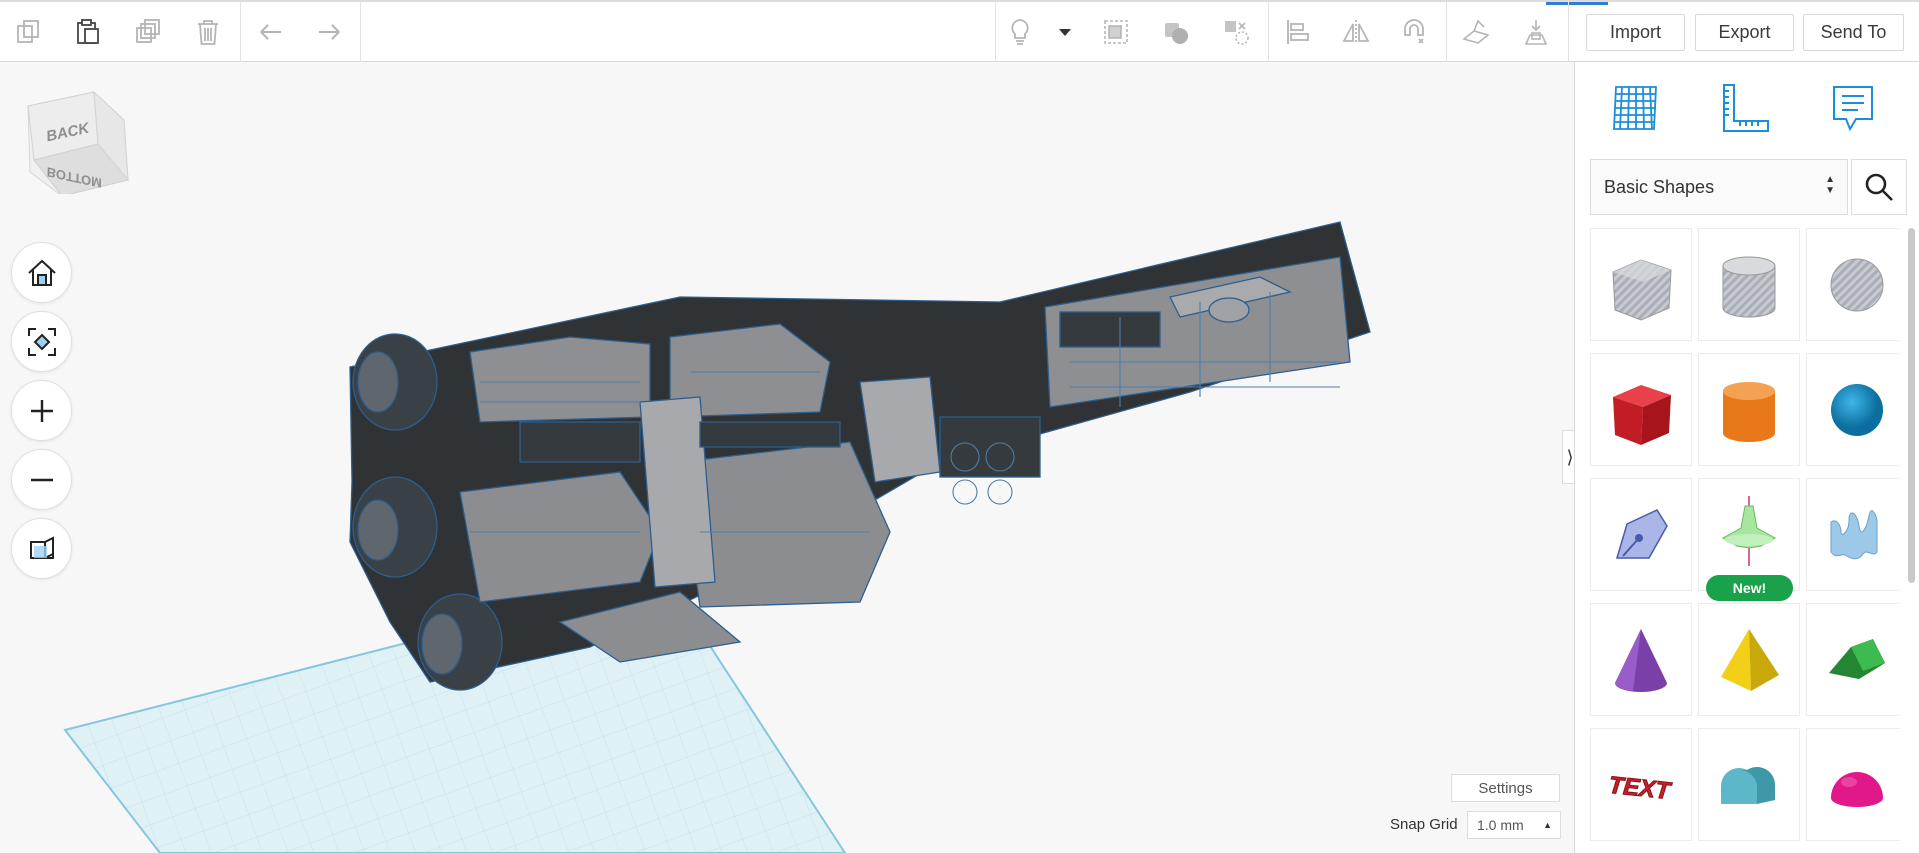  What do you see at coordinates (1749, 659) in the screenshot?
I see `shape-pyramid` at bounding box center [1749, 659].